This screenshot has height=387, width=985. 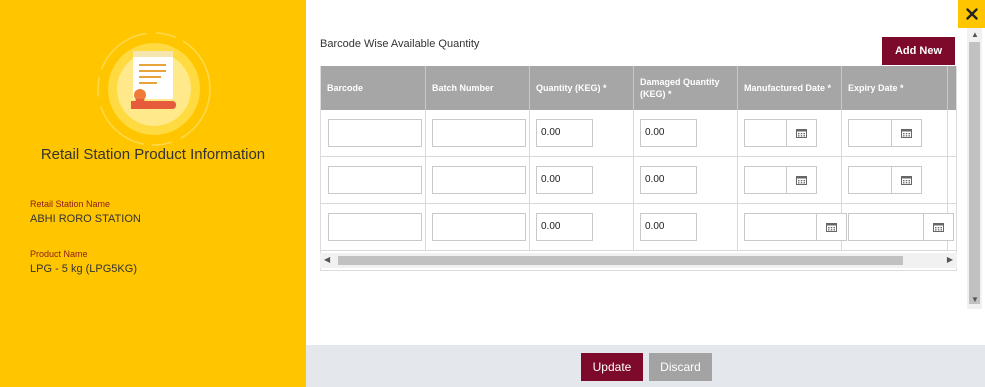 I want to click on section-title: Barcode Wise Available Quantity, so click(x=400, y=44).